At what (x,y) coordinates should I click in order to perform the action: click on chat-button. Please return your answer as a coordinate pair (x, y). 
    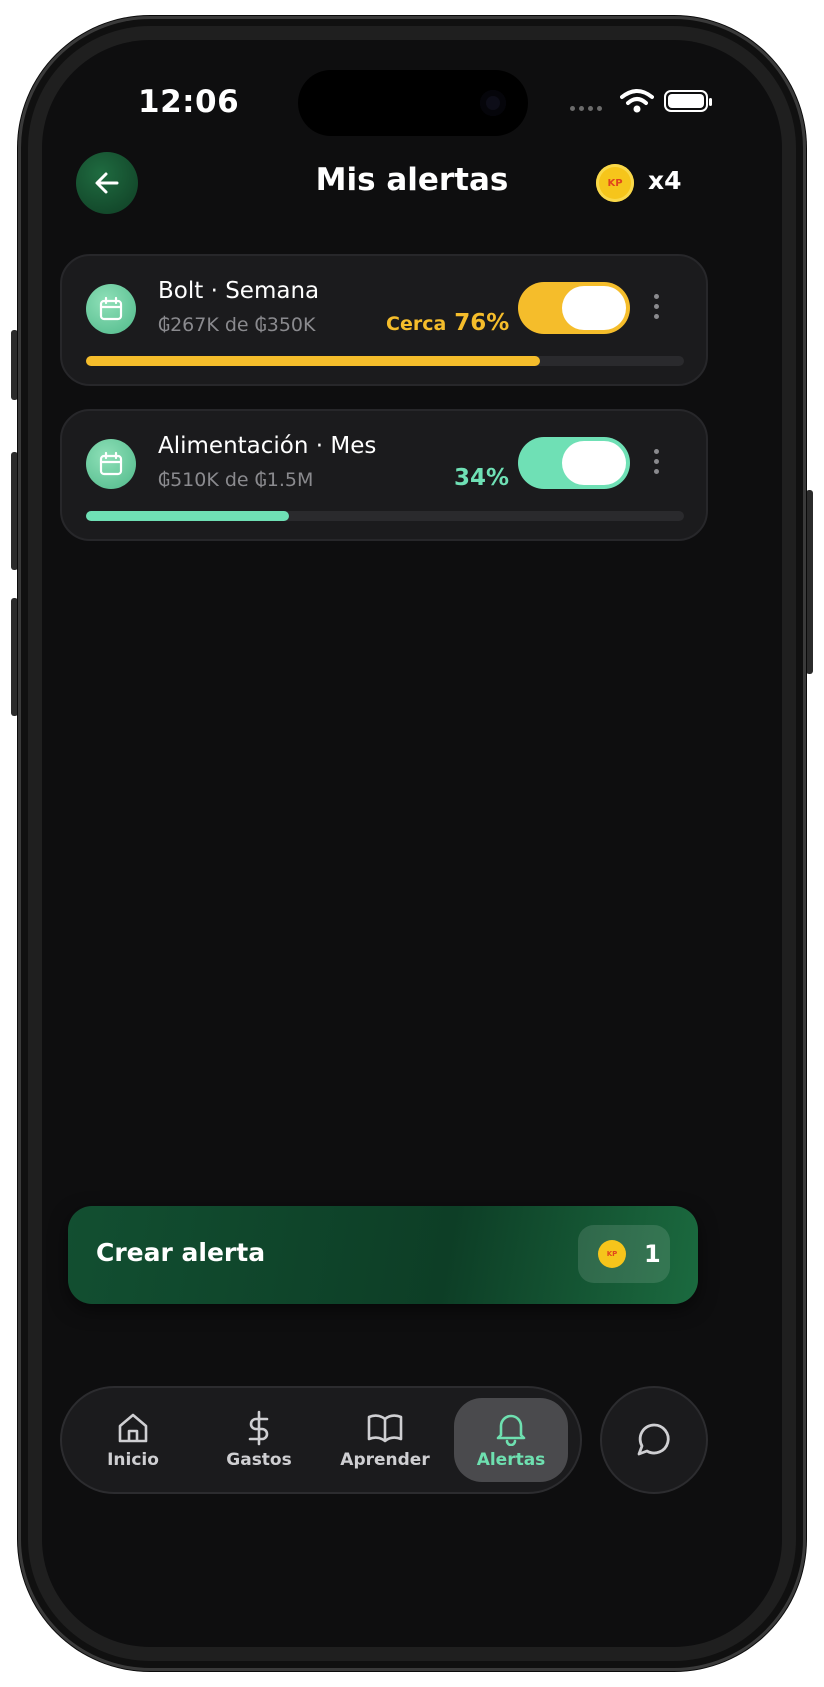
    Looking at the image, I should click on (654, 1440).